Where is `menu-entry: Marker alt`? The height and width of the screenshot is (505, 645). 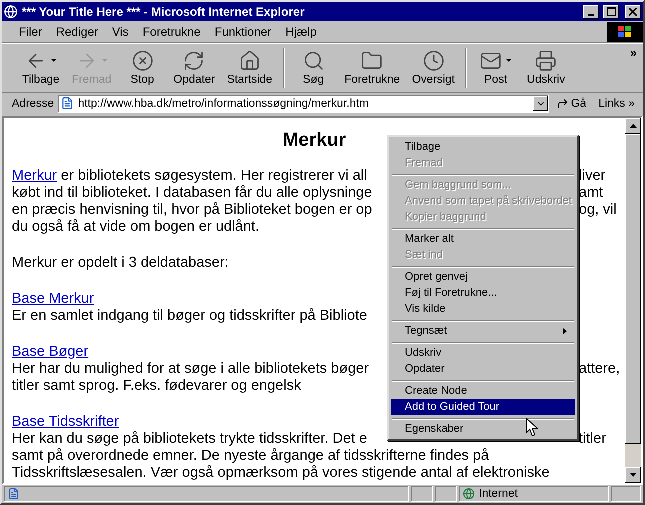 menu-entry: Marker alt is located at coordinates (483, 239).